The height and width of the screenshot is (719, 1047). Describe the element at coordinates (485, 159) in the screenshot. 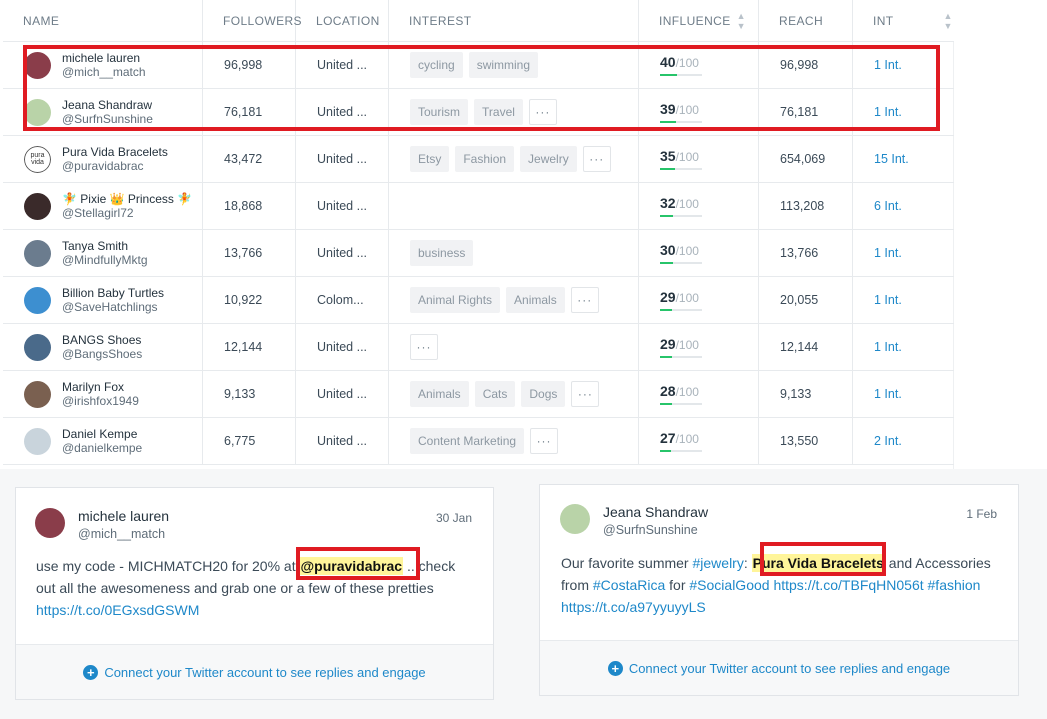

I see `interest-tag: Fashion` at that location.